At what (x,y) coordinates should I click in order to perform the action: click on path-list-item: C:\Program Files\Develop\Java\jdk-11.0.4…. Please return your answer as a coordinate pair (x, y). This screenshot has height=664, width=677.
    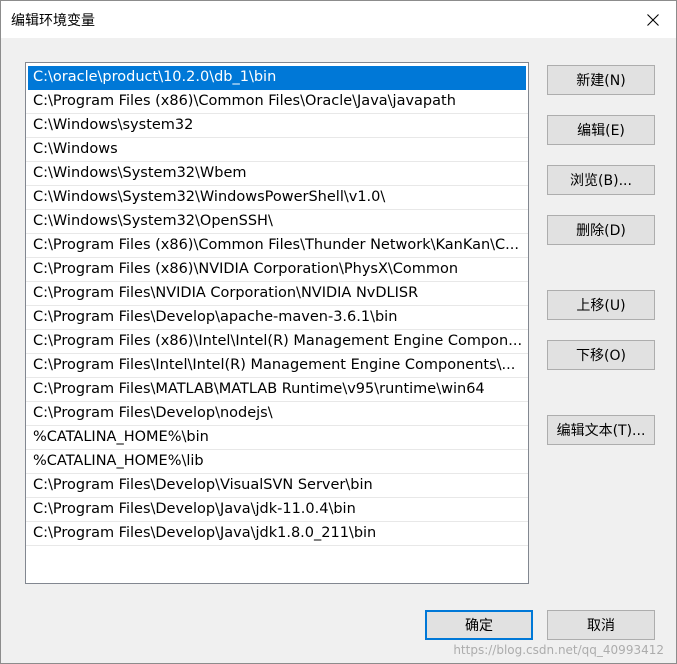
    Looking at the image, I should click on (277, 510).